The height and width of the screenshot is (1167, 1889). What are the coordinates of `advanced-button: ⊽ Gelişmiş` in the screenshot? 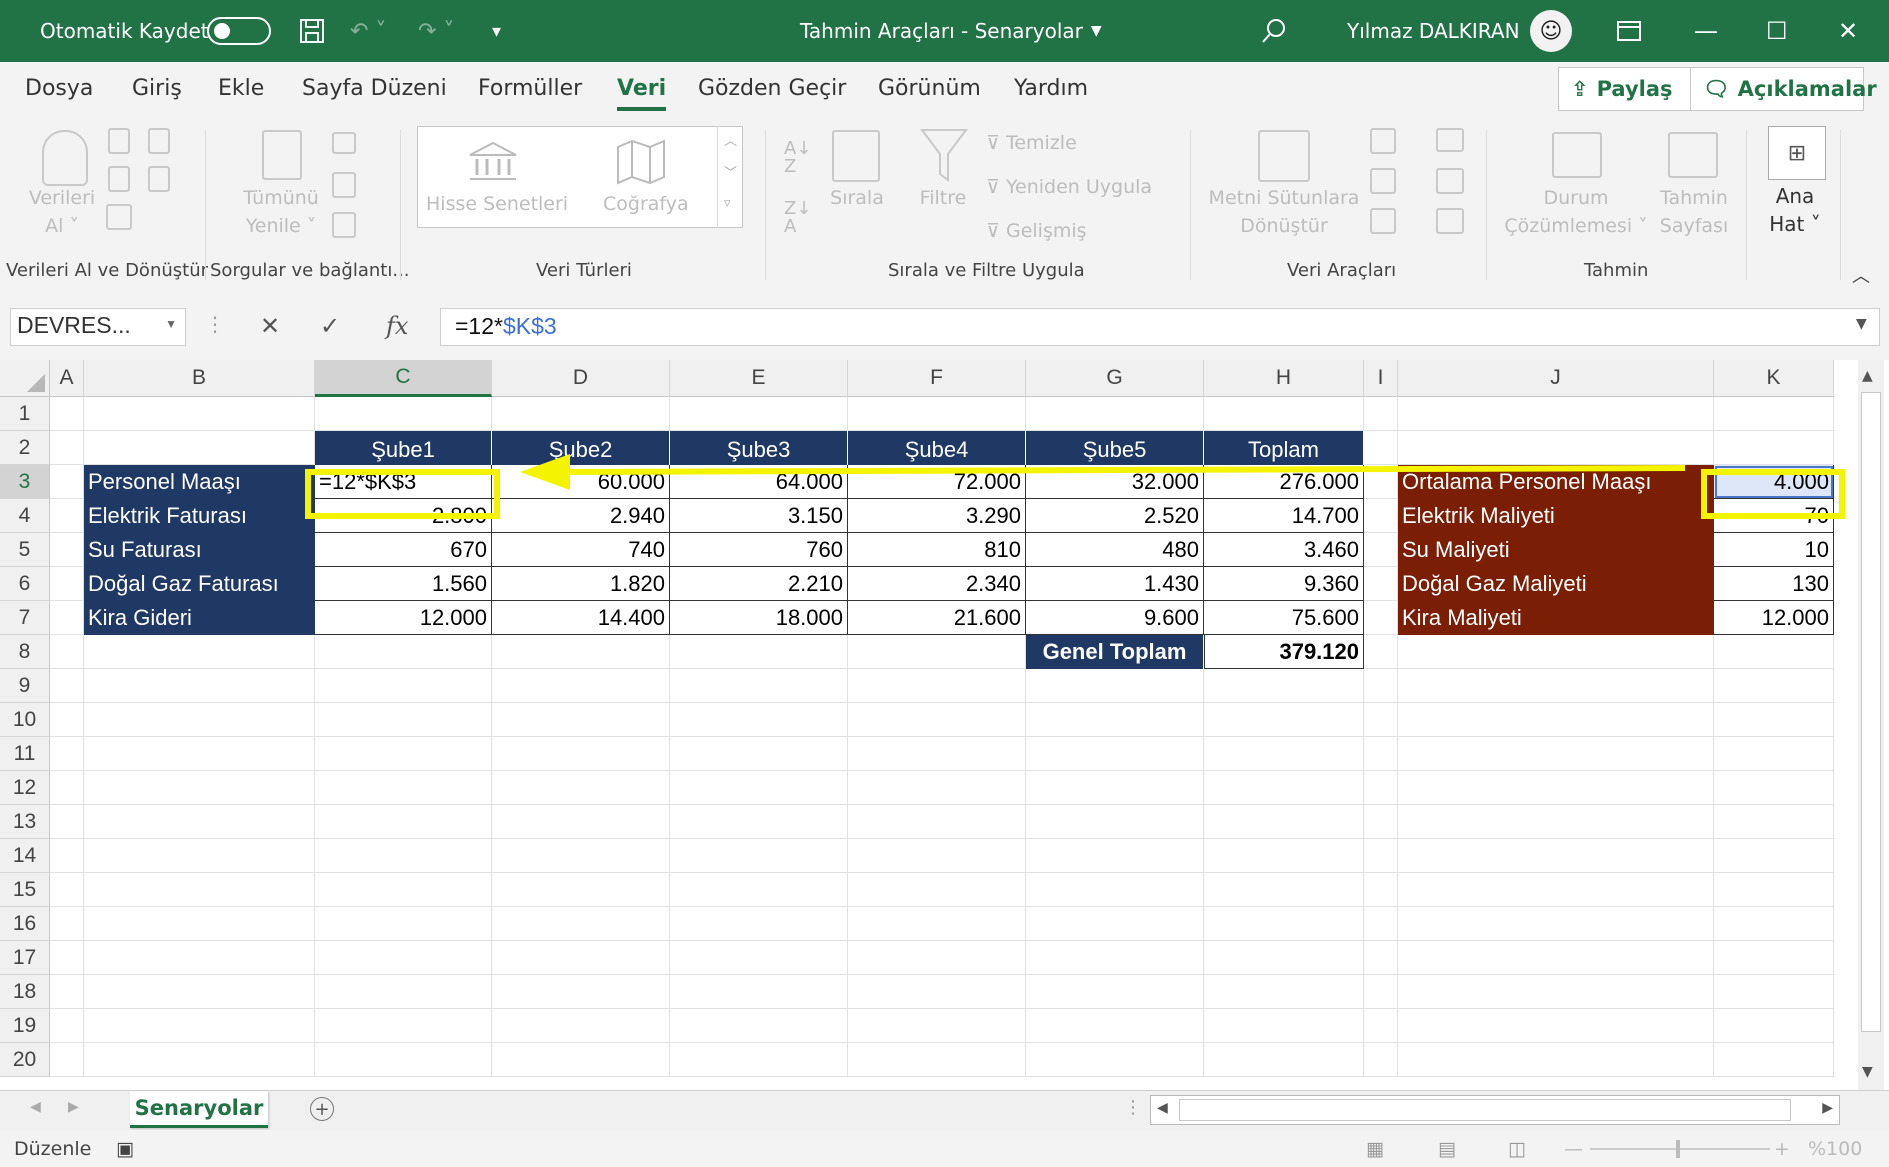 It's located at (1036, 231).